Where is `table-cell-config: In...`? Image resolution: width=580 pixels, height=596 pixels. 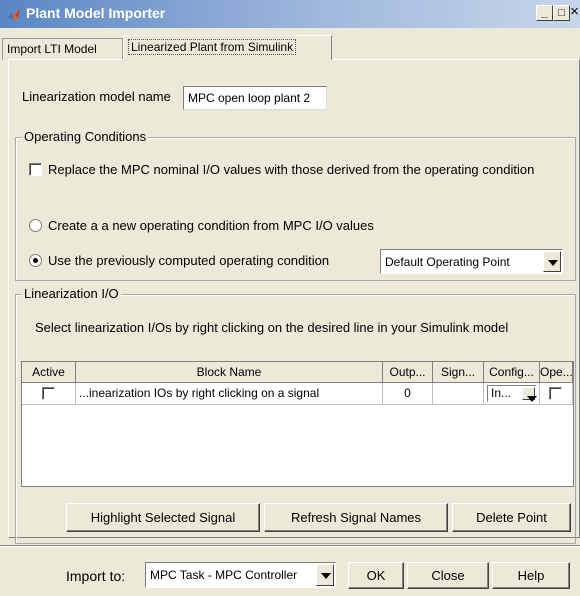
table-cell-config: In... is located at coordinates (512, 394).